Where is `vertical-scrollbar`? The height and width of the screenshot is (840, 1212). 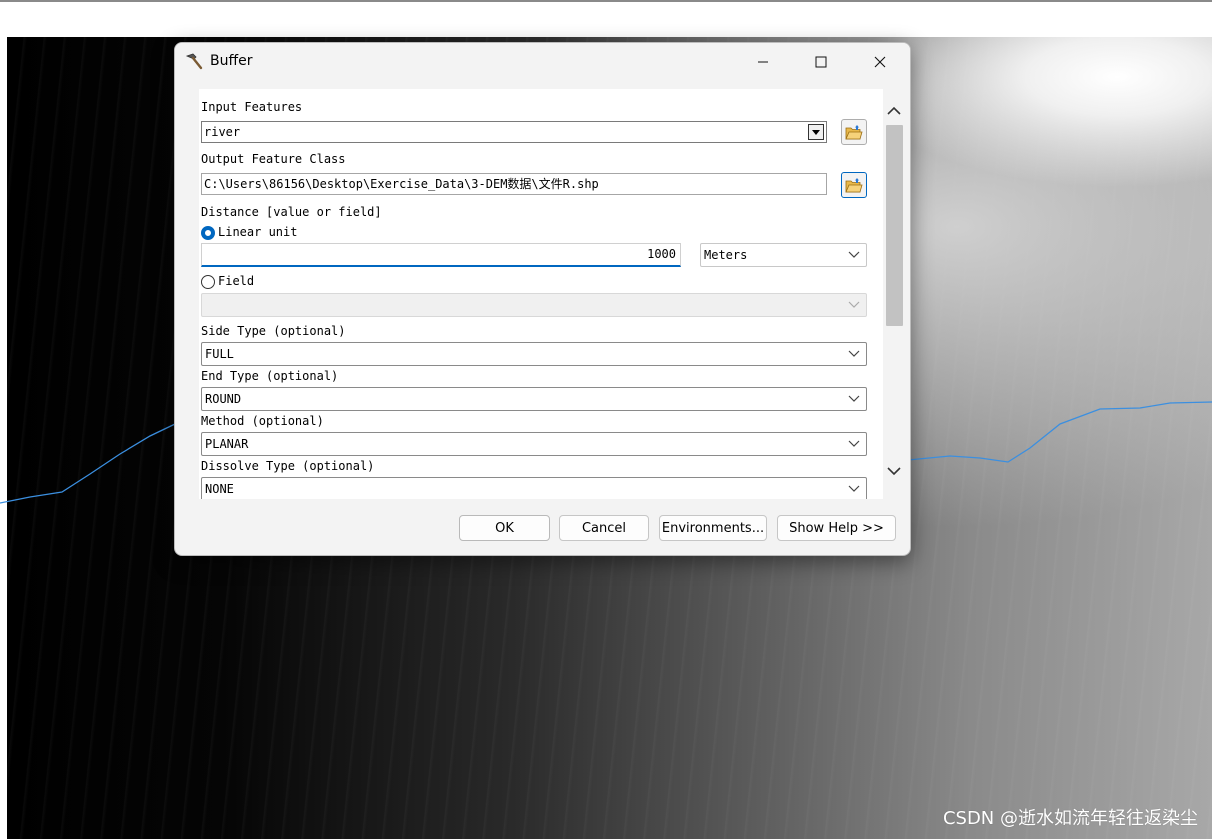
vertical-scrollbar is located at coordinates (894, 299).